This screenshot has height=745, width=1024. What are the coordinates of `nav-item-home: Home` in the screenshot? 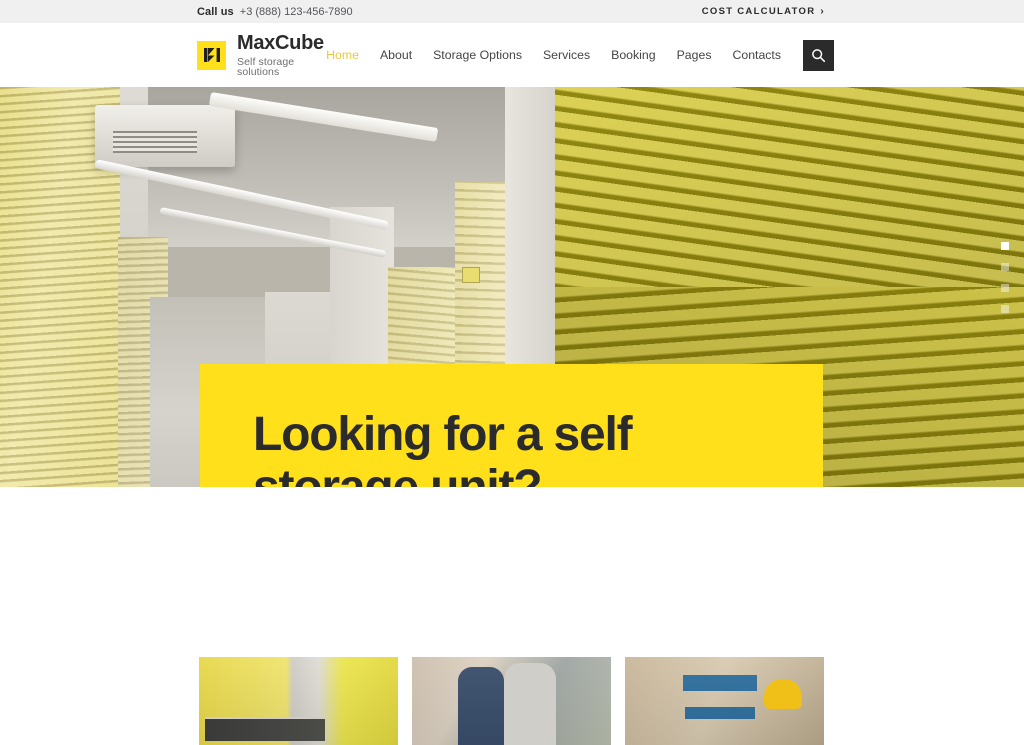 It's located at (342, 55).